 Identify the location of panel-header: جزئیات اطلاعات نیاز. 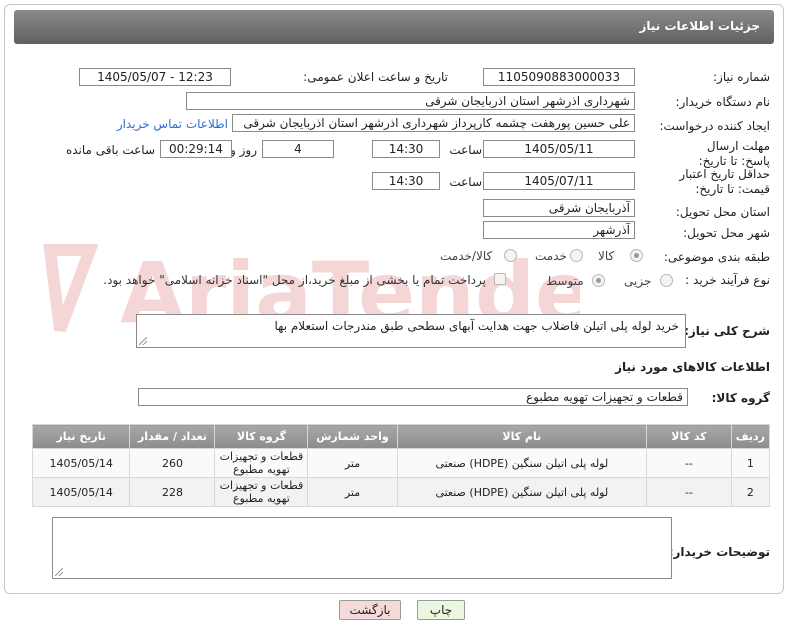
(394, 27).